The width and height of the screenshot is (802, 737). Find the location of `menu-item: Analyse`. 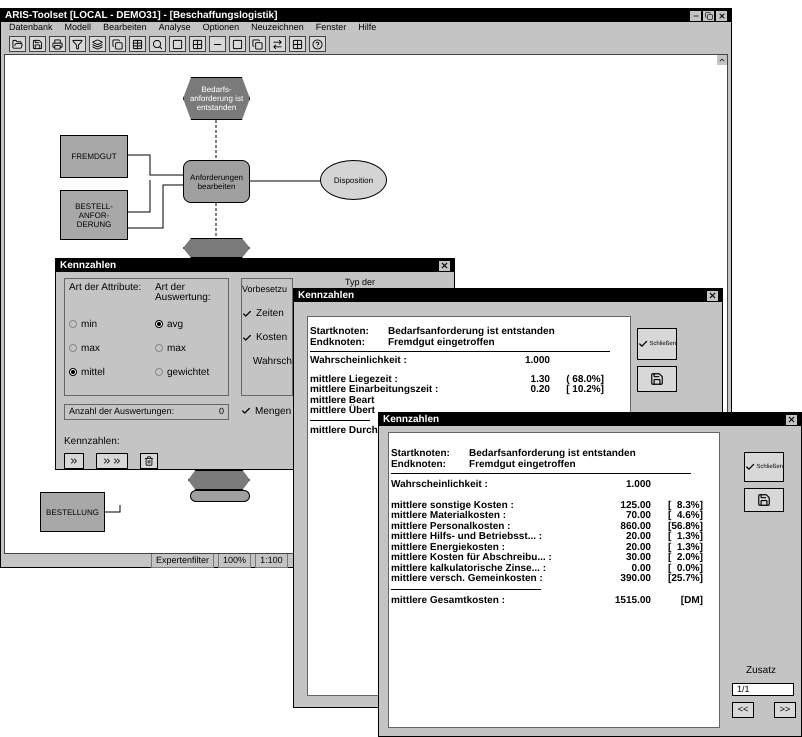

menu-item: Analyse is located at coordinates (174, 28).